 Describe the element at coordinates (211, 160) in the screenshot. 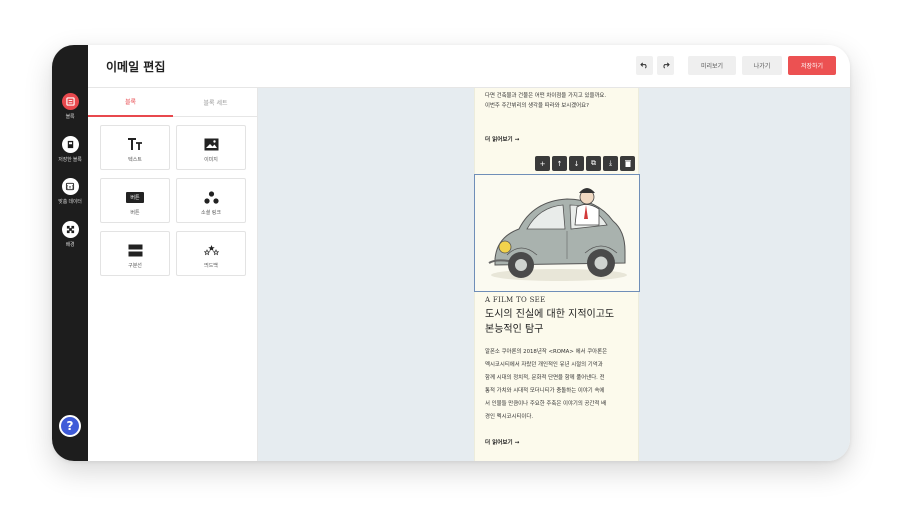

I see `block-label: 이미지` at that location.